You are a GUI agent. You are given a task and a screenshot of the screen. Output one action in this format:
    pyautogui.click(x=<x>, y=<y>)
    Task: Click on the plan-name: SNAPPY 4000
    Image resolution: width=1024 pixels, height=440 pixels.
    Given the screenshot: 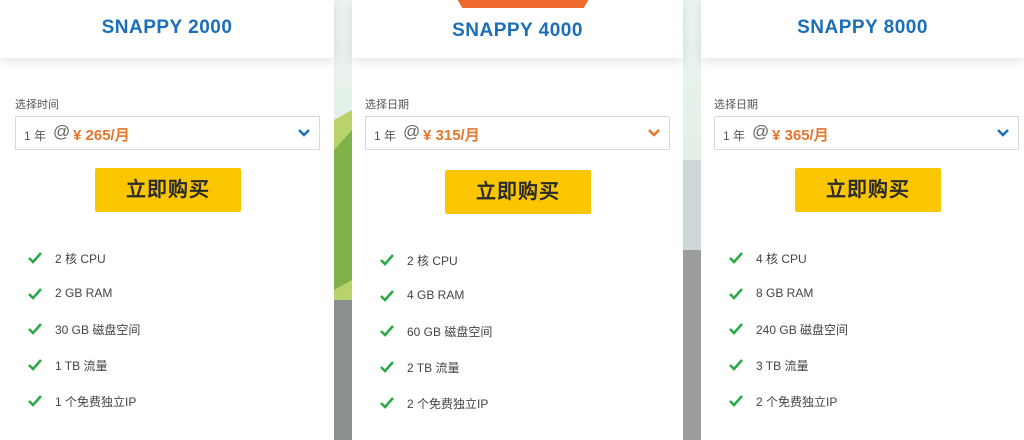 What is the action you would take?
    pyautogui.click(x=517, y=30)
    